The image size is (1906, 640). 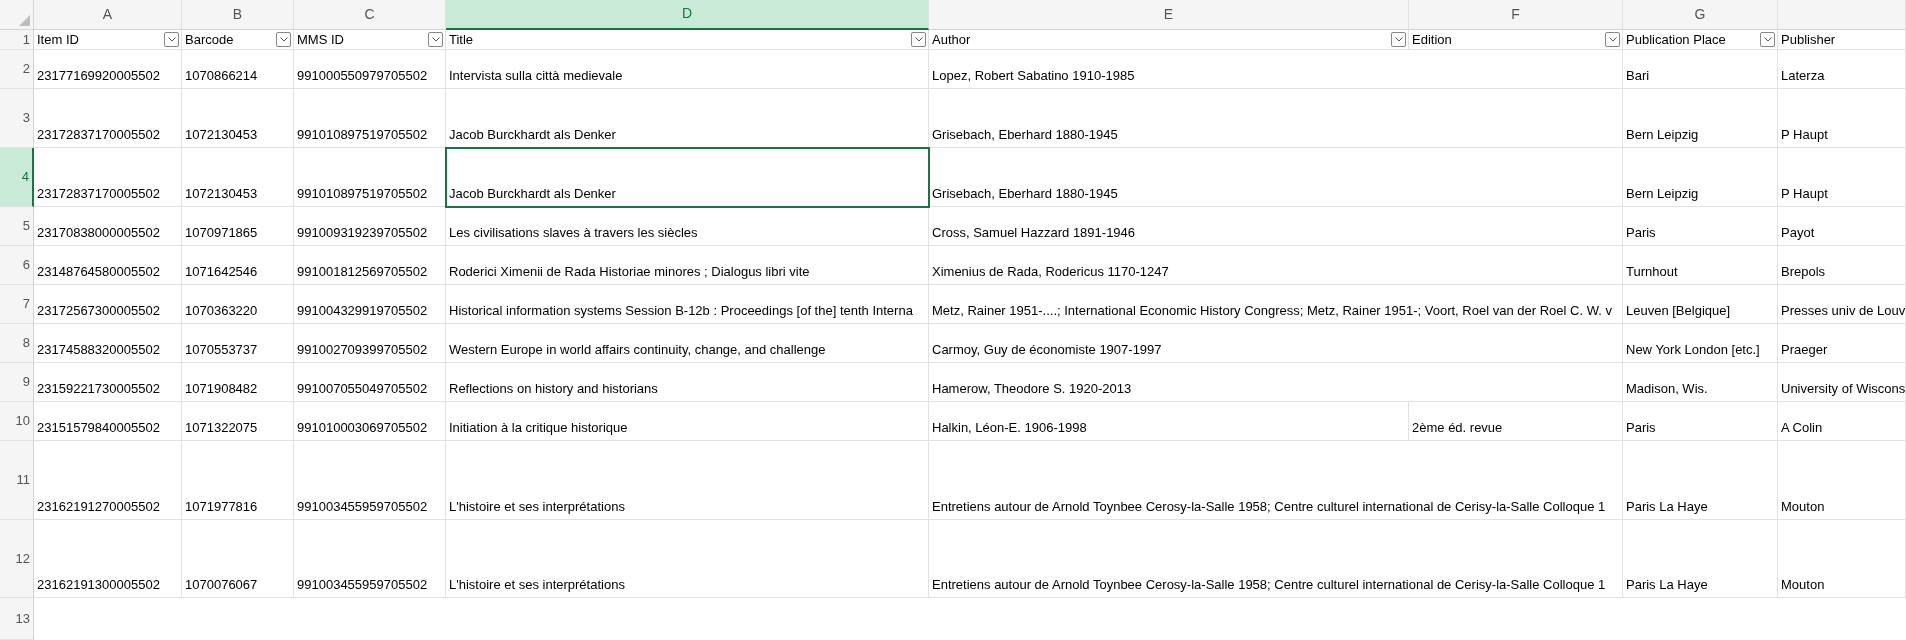 What do you see at coordinates (98, 75) in the screenshot?
I see `table-cell-text: 23177169920005502` at bounding box center [98, 75].